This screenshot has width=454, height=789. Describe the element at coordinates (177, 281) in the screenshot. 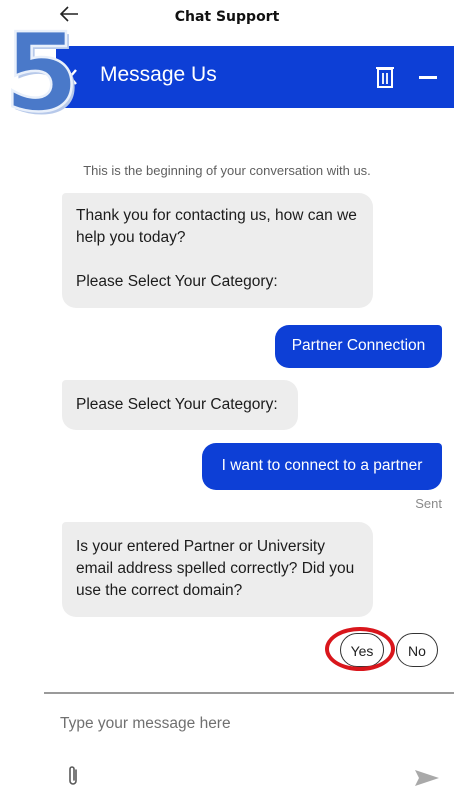

I see `bot-message-text: Please Select Your Category:` at that location.